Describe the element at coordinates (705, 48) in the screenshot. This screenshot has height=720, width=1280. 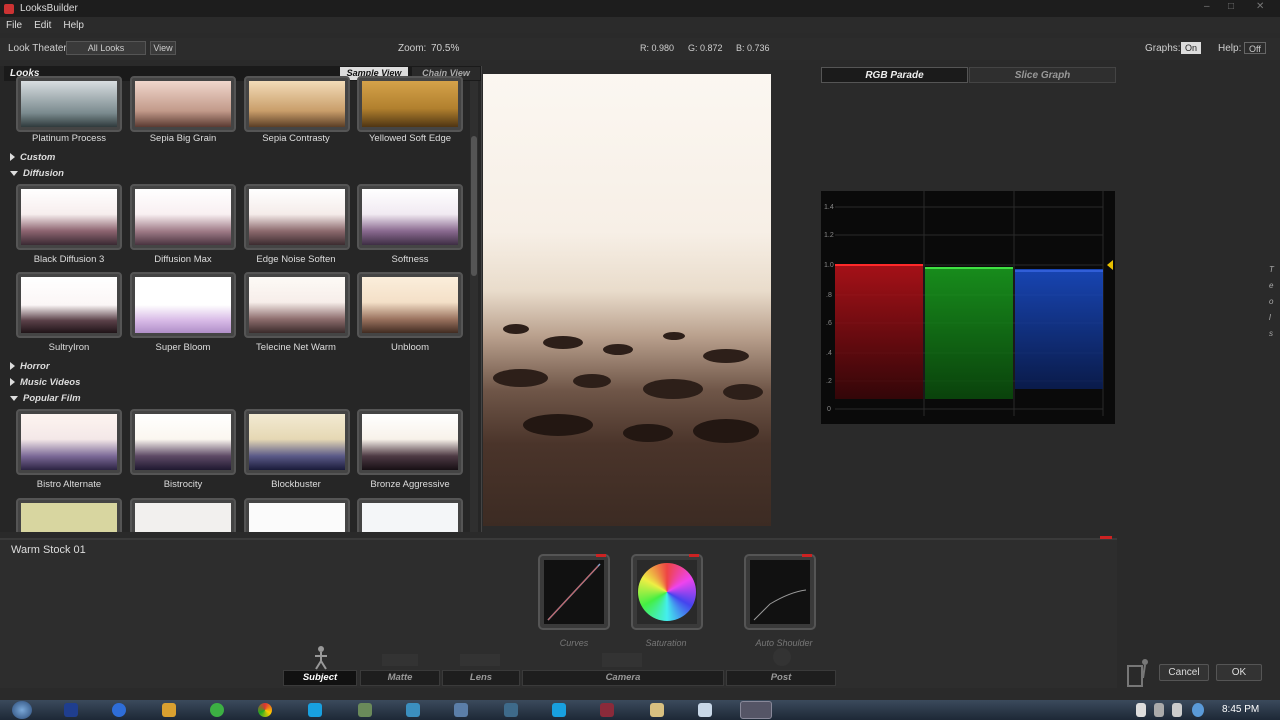
I see `g-readout: G: 0.872` at that location.